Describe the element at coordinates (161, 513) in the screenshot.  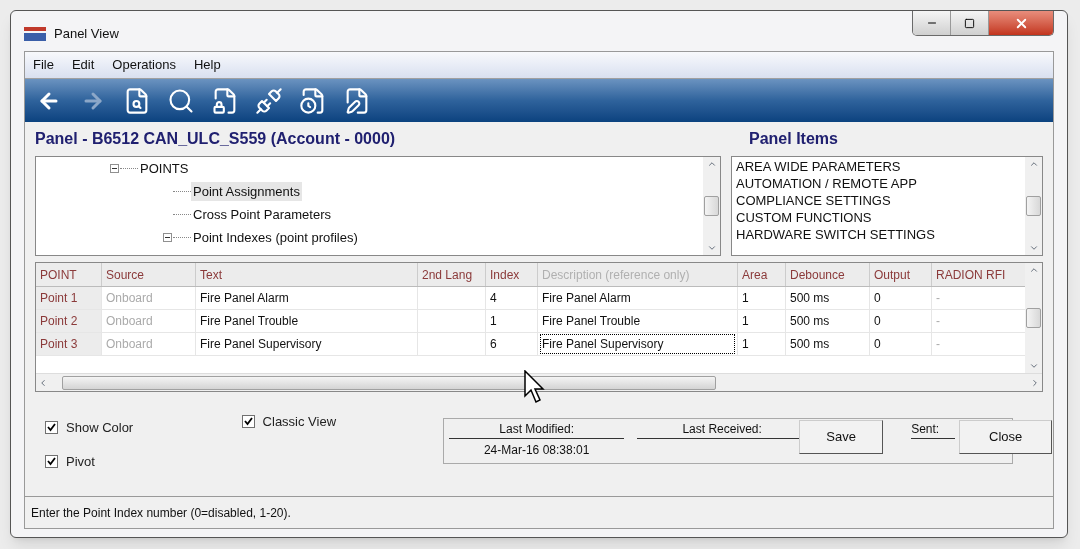
I see `status-text: Enter the Point Index number (0=disabled, 1-20).` at that location.